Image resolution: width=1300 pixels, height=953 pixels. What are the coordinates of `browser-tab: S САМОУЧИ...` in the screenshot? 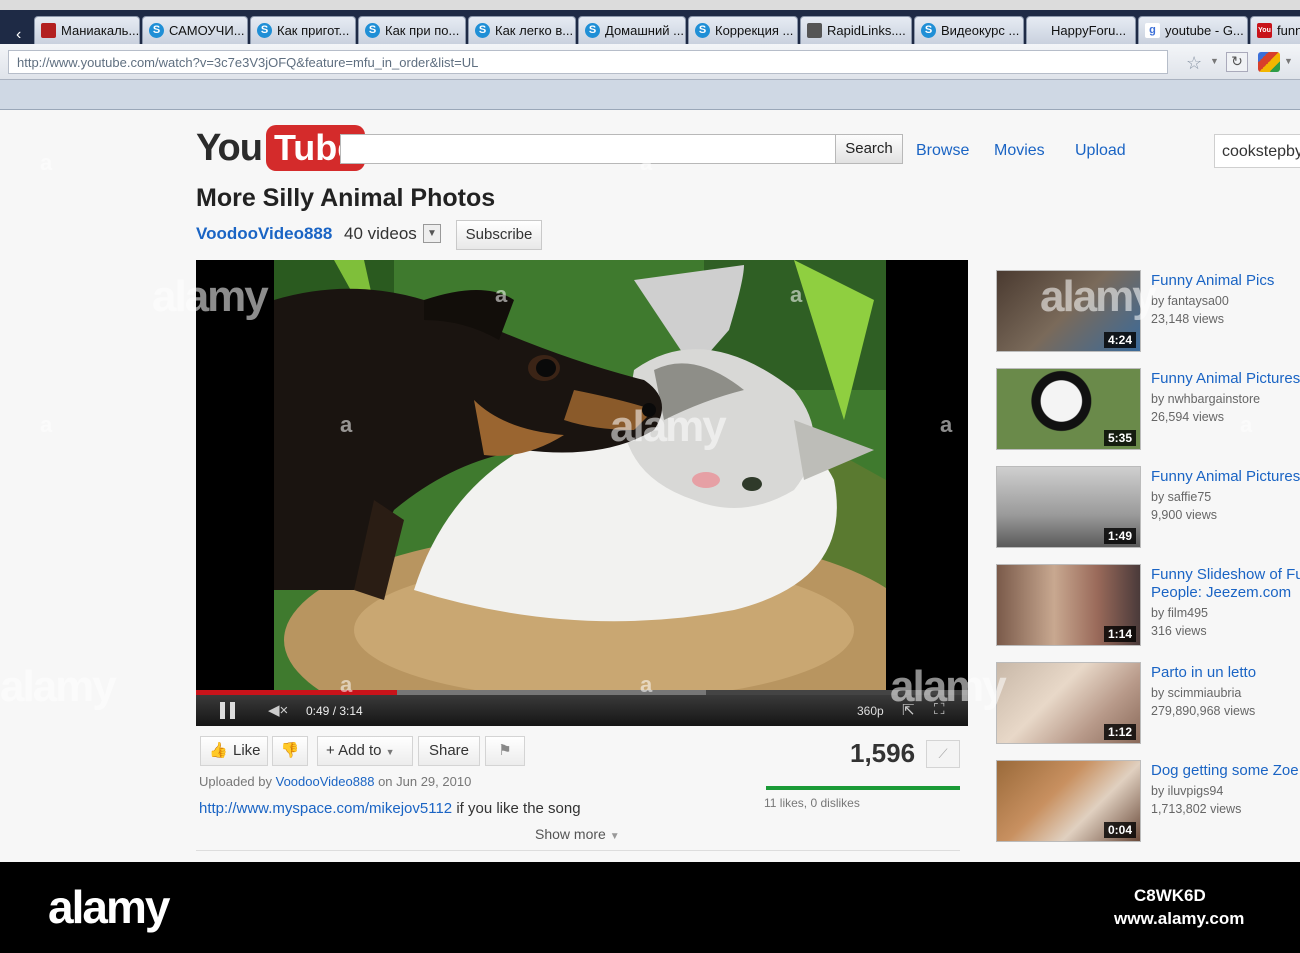 It's located at (195, 30).